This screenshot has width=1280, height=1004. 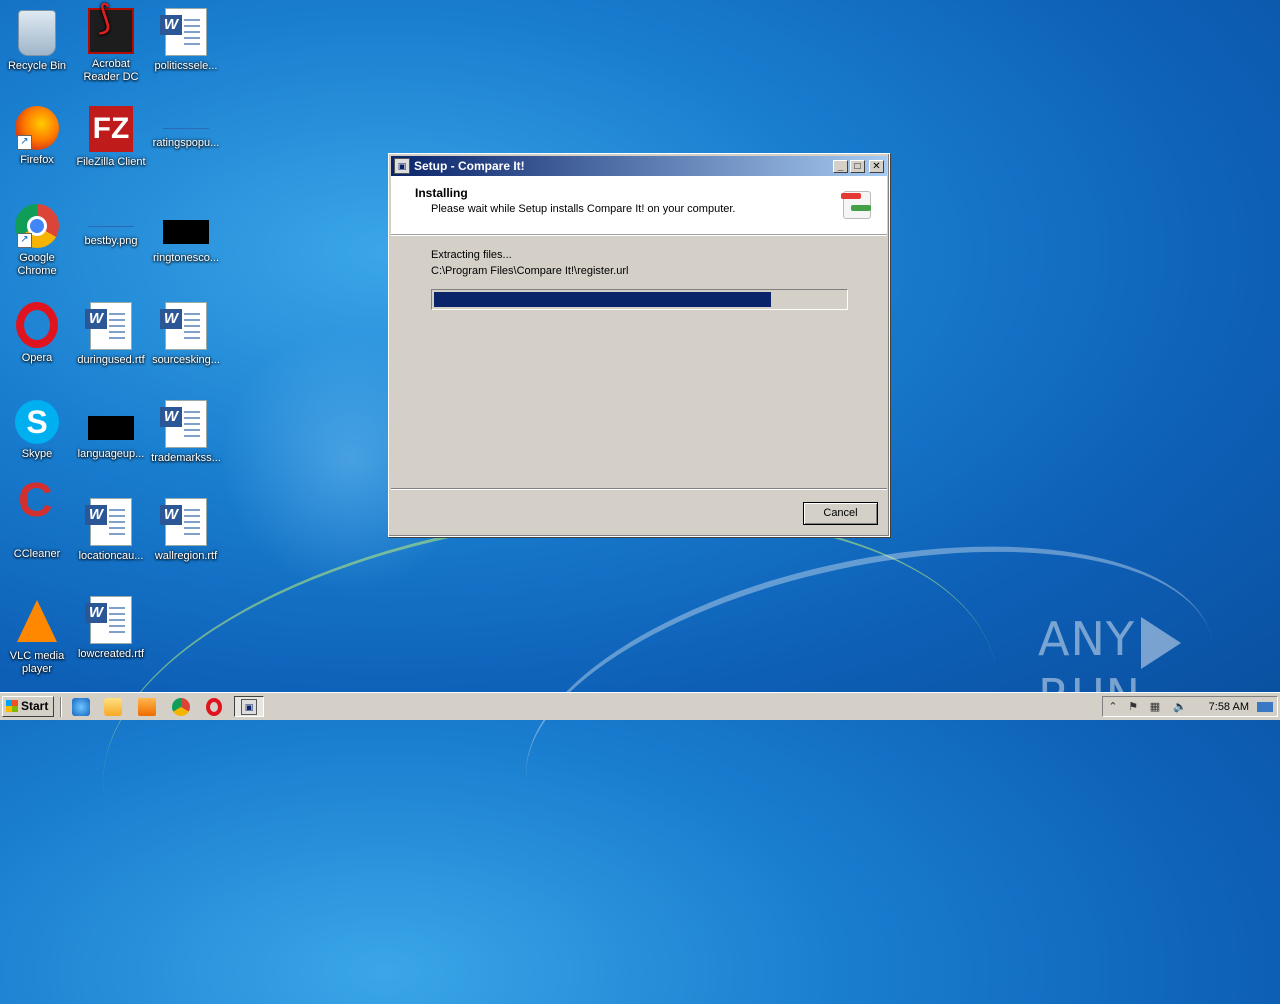 What do you see at coordinates (111, 129) in the screenshot?
I see `filezilla-icon: FZ` at bounding box center [111, 129].